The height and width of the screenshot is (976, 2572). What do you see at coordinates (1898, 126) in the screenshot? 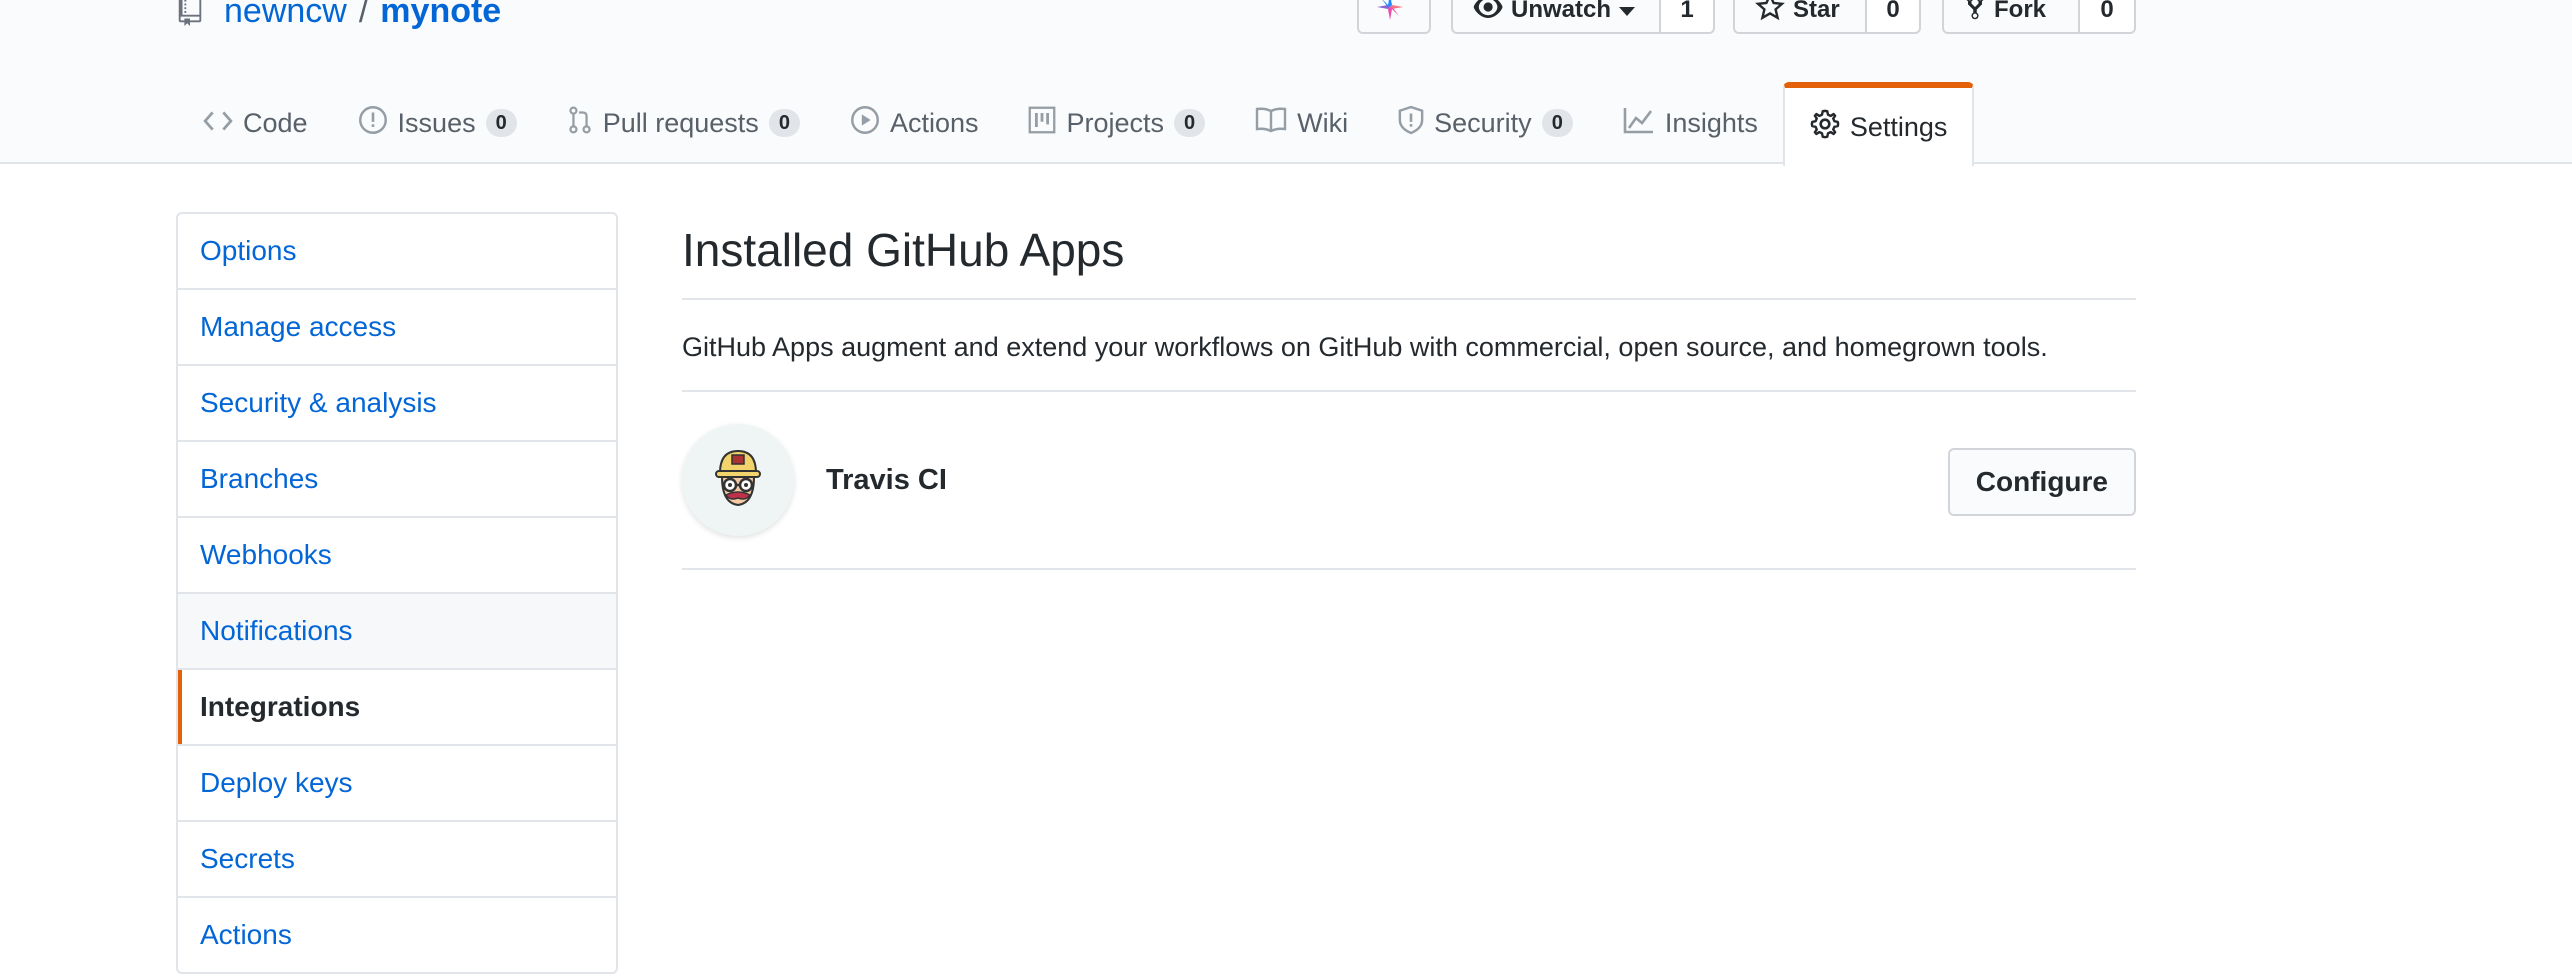
I see `tab-label: Settings` at bounding box center [1898, 126].